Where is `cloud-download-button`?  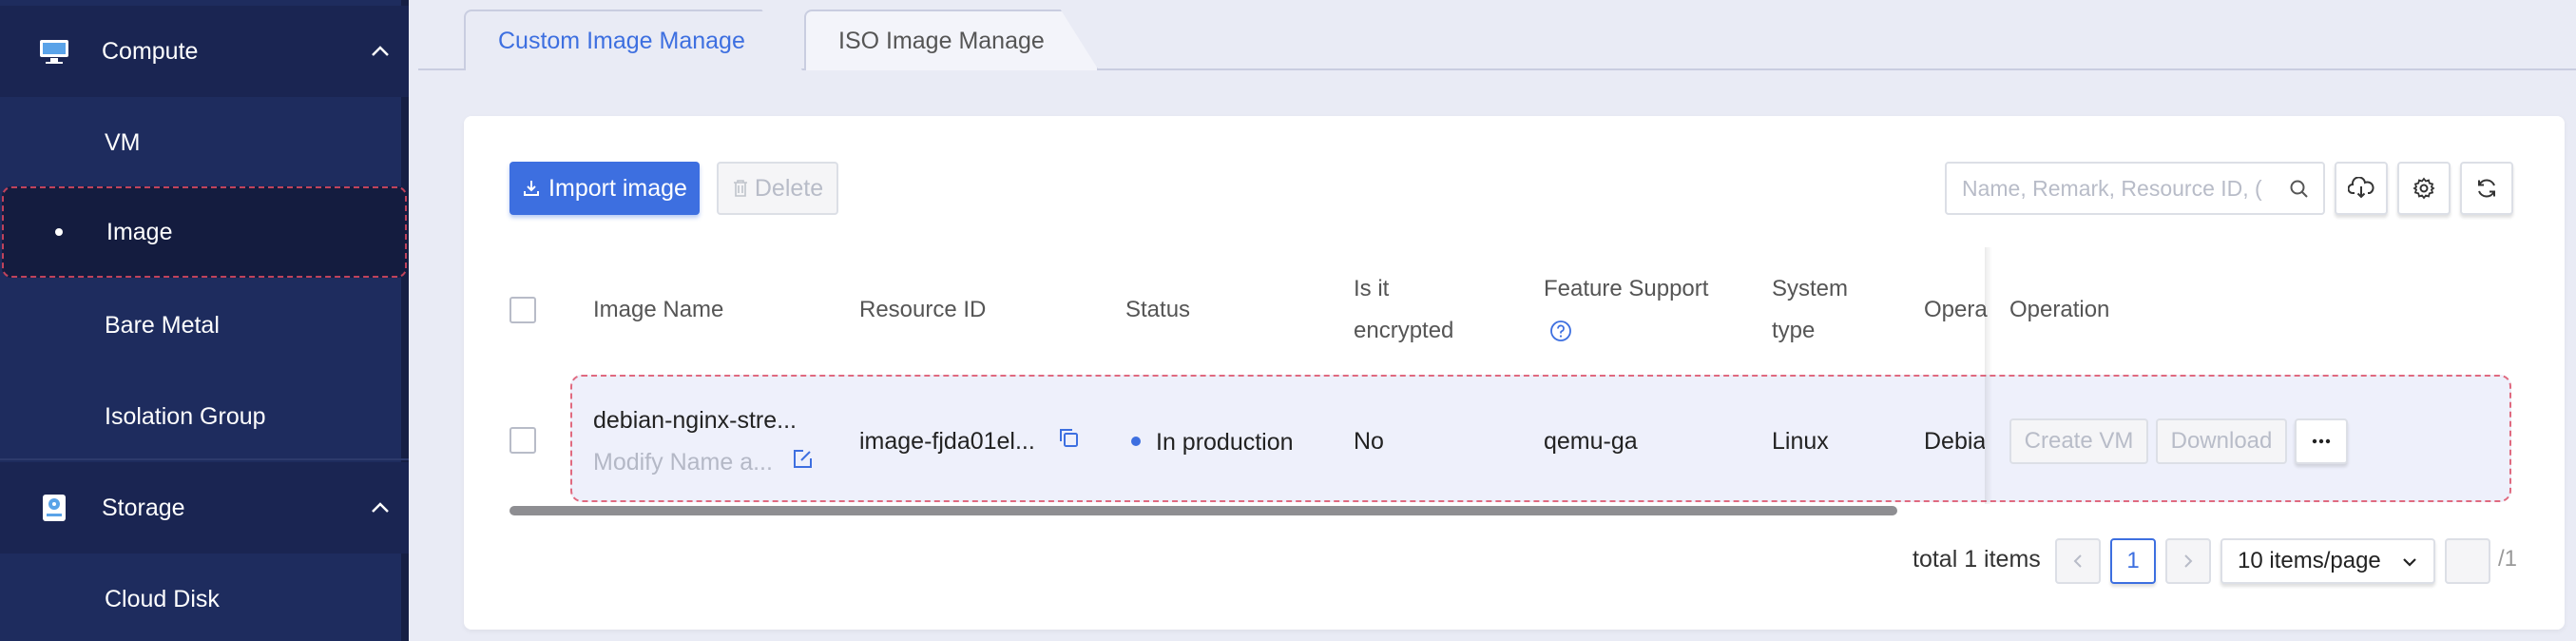
cloud-download-button is located at coordinates (2361, 188).